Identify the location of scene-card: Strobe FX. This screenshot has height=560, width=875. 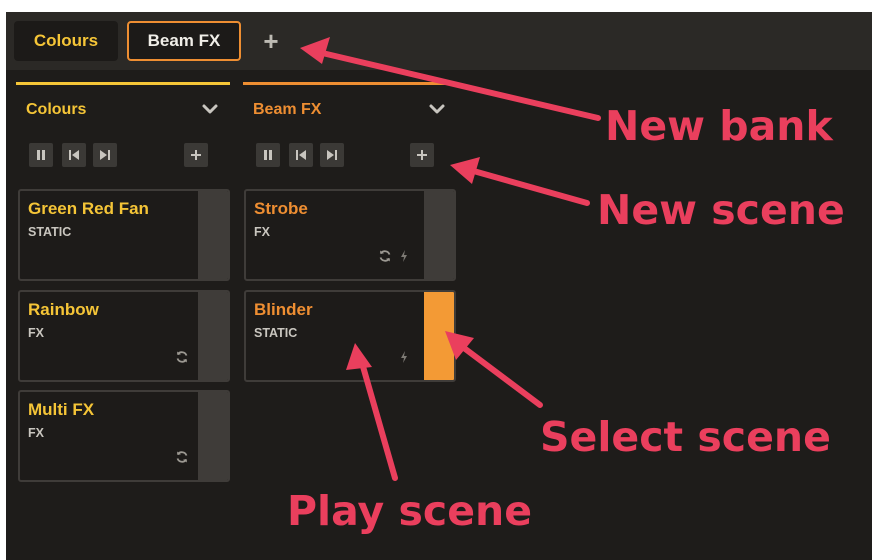
(350, 235).